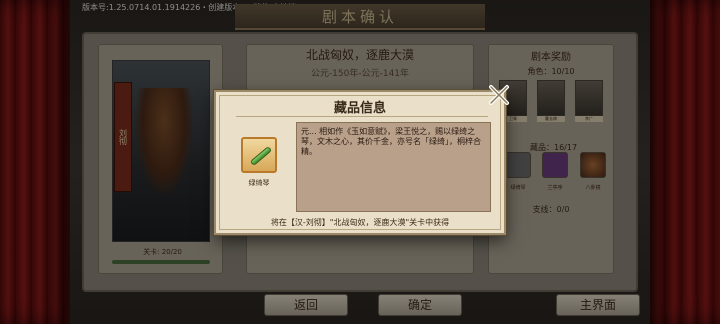  I want to click on item-name: 绿绮琴, so click(259, 183).